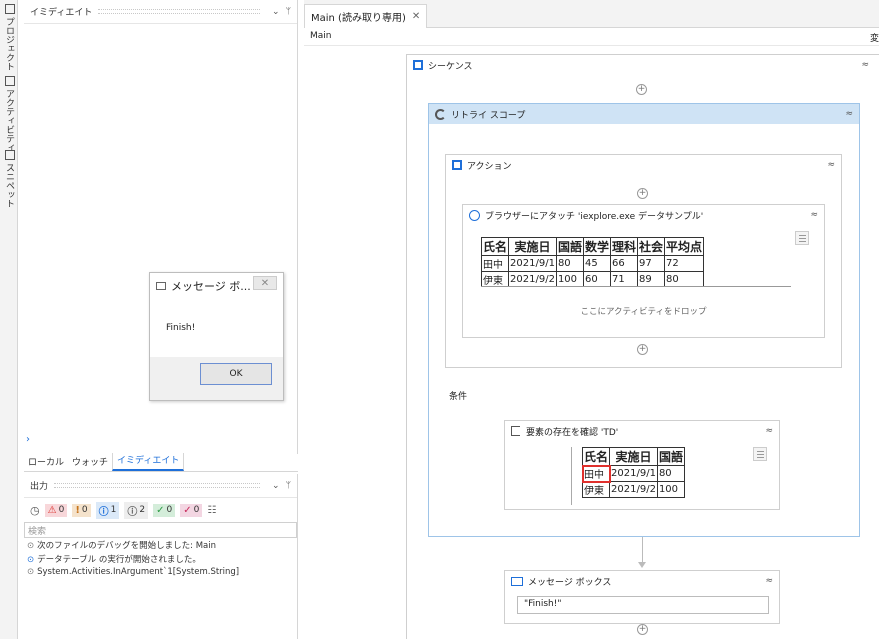 The image size is (879, 639). I want to click on output-panel-header: 出力 ⌄ ᛘ, so click(160, 486).